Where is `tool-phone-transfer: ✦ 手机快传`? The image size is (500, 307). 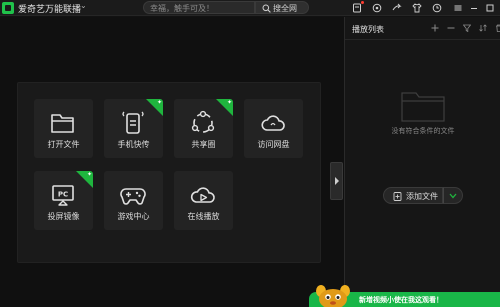 tool-phone-transfer: ✦ 手机快传 is located at coordinates (133, 128).